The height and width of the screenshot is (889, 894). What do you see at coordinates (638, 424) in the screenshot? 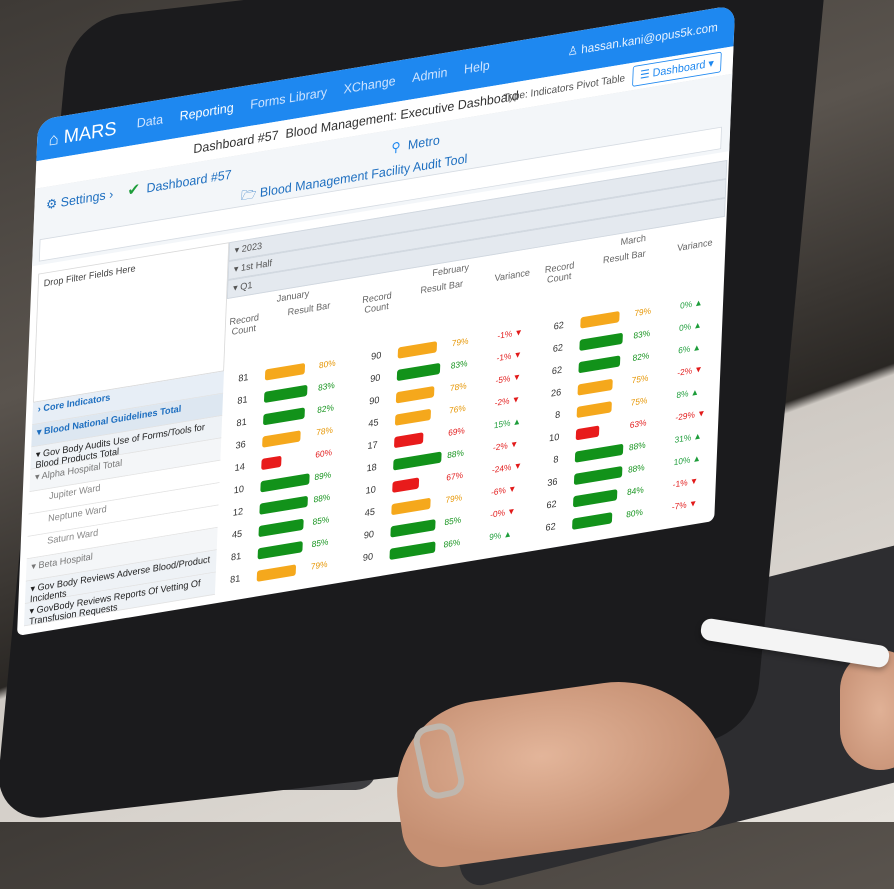
I see `result-percent: 63%` at bounding box center [638, 424].